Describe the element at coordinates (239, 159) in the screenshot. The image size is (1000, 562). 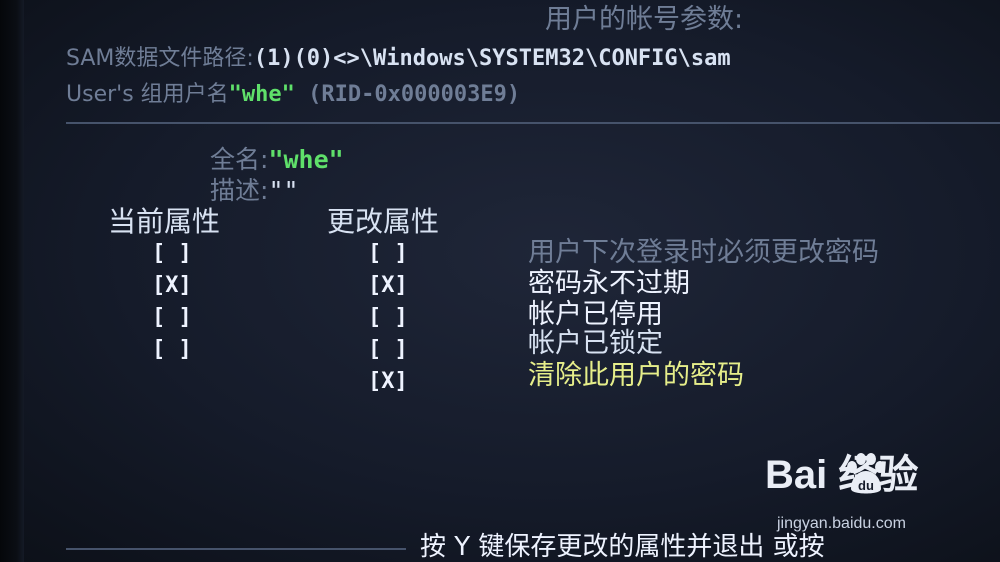
I see `fullname-label: 全名:` at that location.